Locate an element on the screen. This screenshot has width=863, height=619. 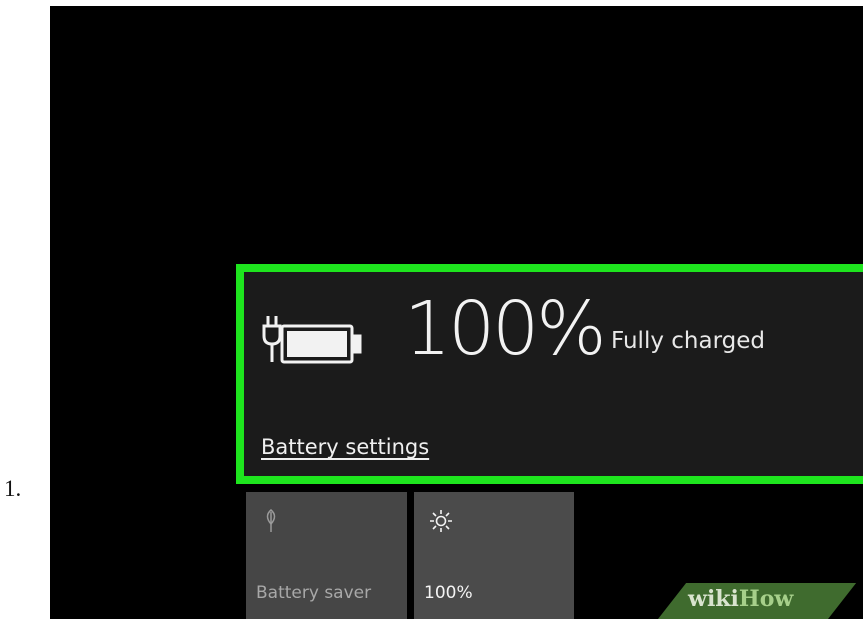
battery-saver-label: Battery saver is located at coordinates (314, 593).